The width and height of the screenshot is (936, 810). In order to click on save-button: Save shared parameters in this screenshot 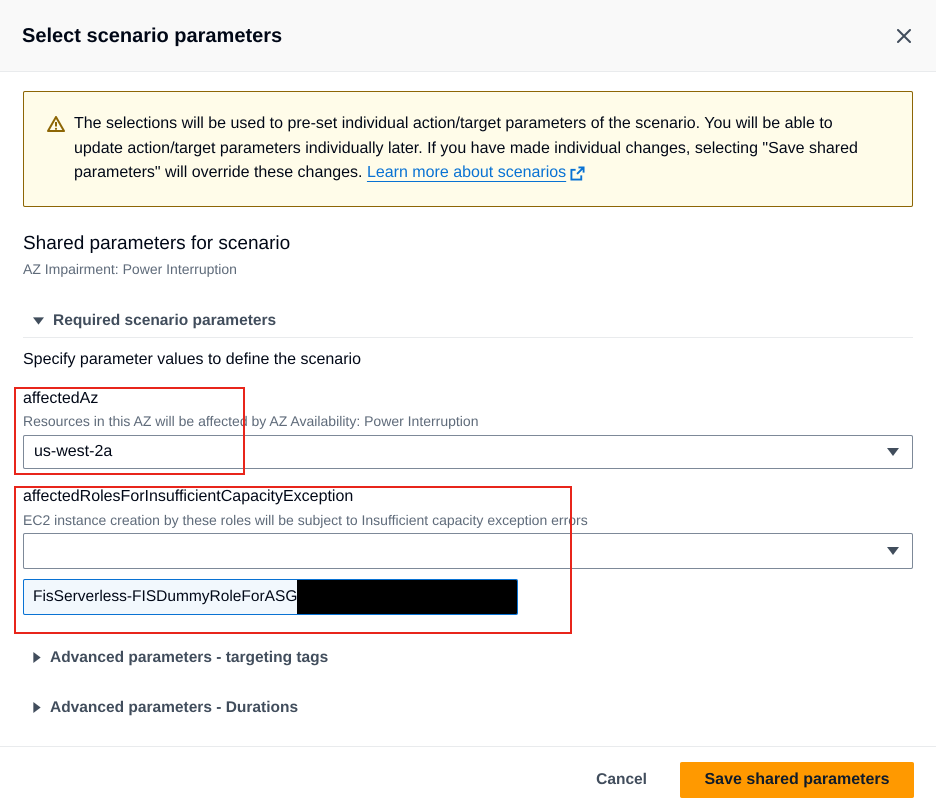, I will do `click(797, 780)`.